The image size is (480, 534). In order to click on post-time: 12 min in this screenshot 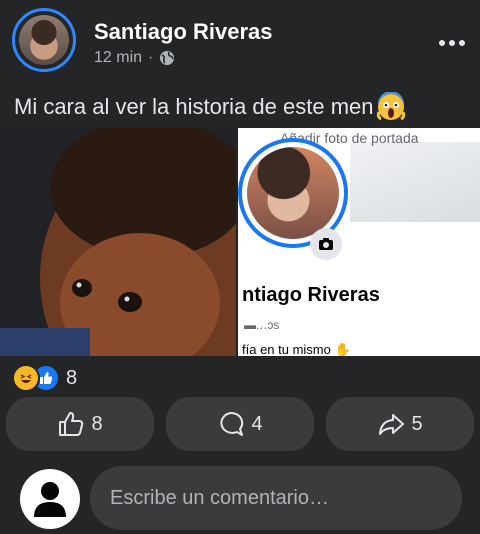, I will do `click(118, 58)`.